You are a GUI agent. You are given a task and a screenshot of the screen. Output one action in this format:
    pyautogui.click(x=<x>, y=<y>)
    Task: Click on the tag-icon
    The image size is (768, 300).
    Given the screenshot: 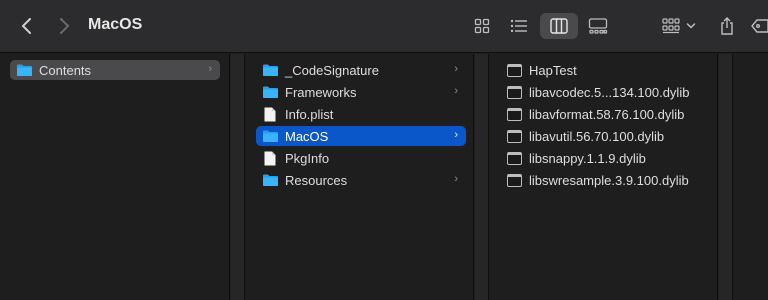 What is the action you would take?
    pyautogui.click(x=759, y=26)
    